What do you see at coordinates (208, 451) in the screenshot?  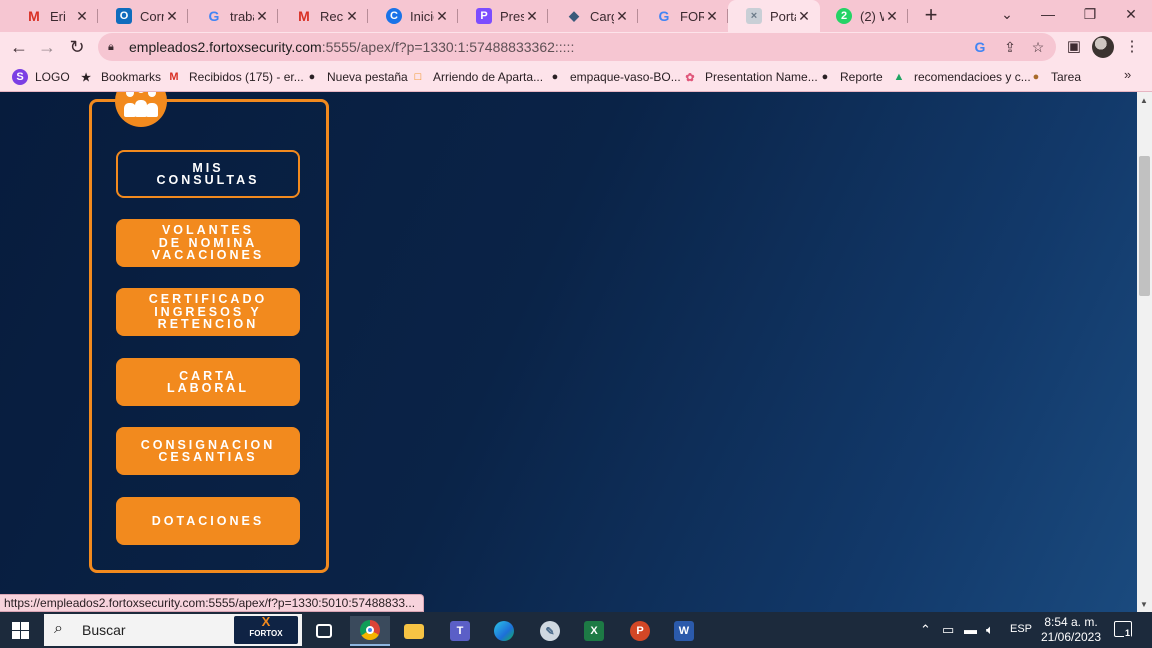 I see `consignacion-cesantias-button: CONSIGNACION CESANTIAS` at bounding box center [208, 451].